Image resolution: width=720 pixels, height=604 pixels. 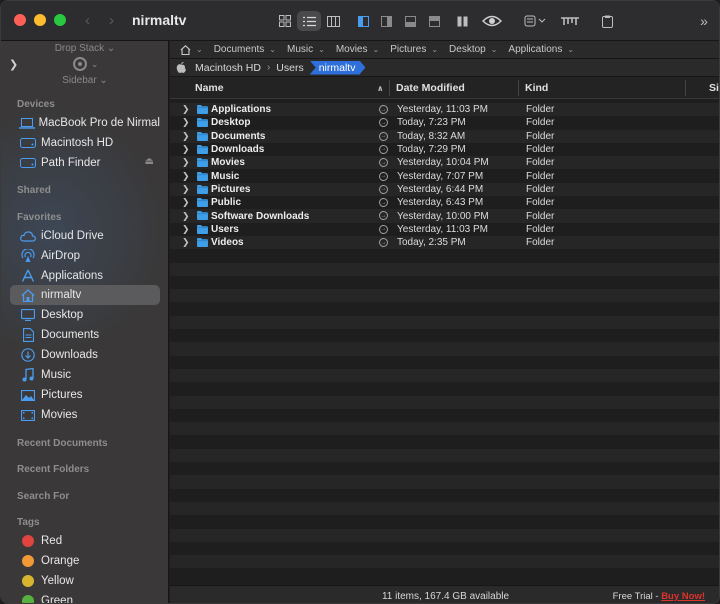 I want to click on toggle-left-pane-button, so click(x=363, y=21).